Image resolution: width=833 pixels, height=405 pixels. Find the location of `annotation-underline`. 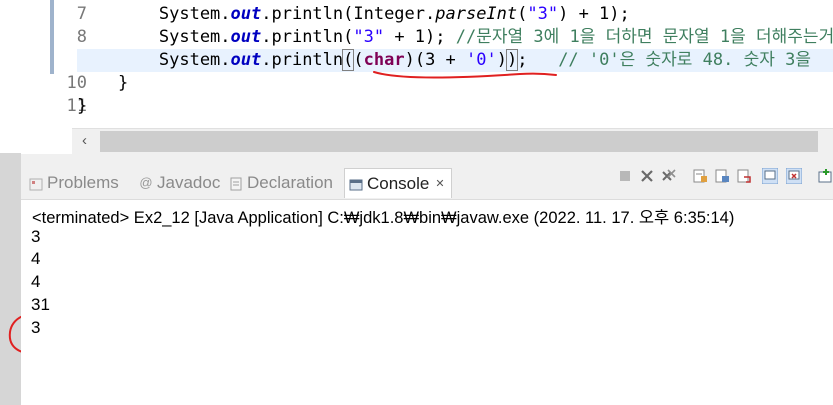

annotation-underline is located at coordinates (465, 75).